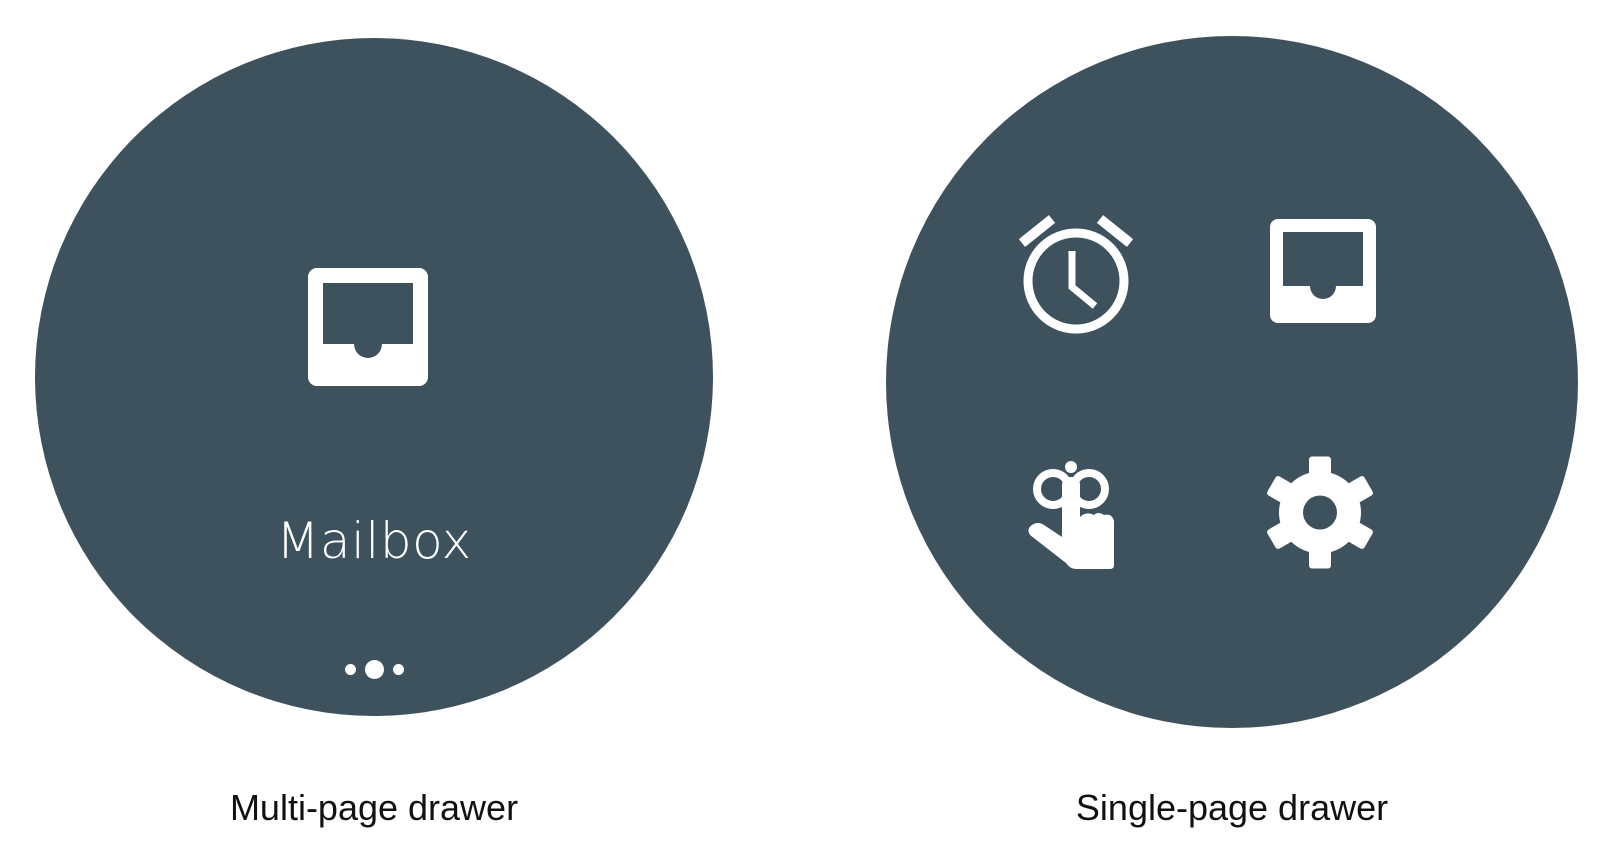  What do you see at coordinates (1232, 807) in the screenshot?
I see `single-page-drawer-caption: Single-page drawer` at bounding box center [1232, 807].